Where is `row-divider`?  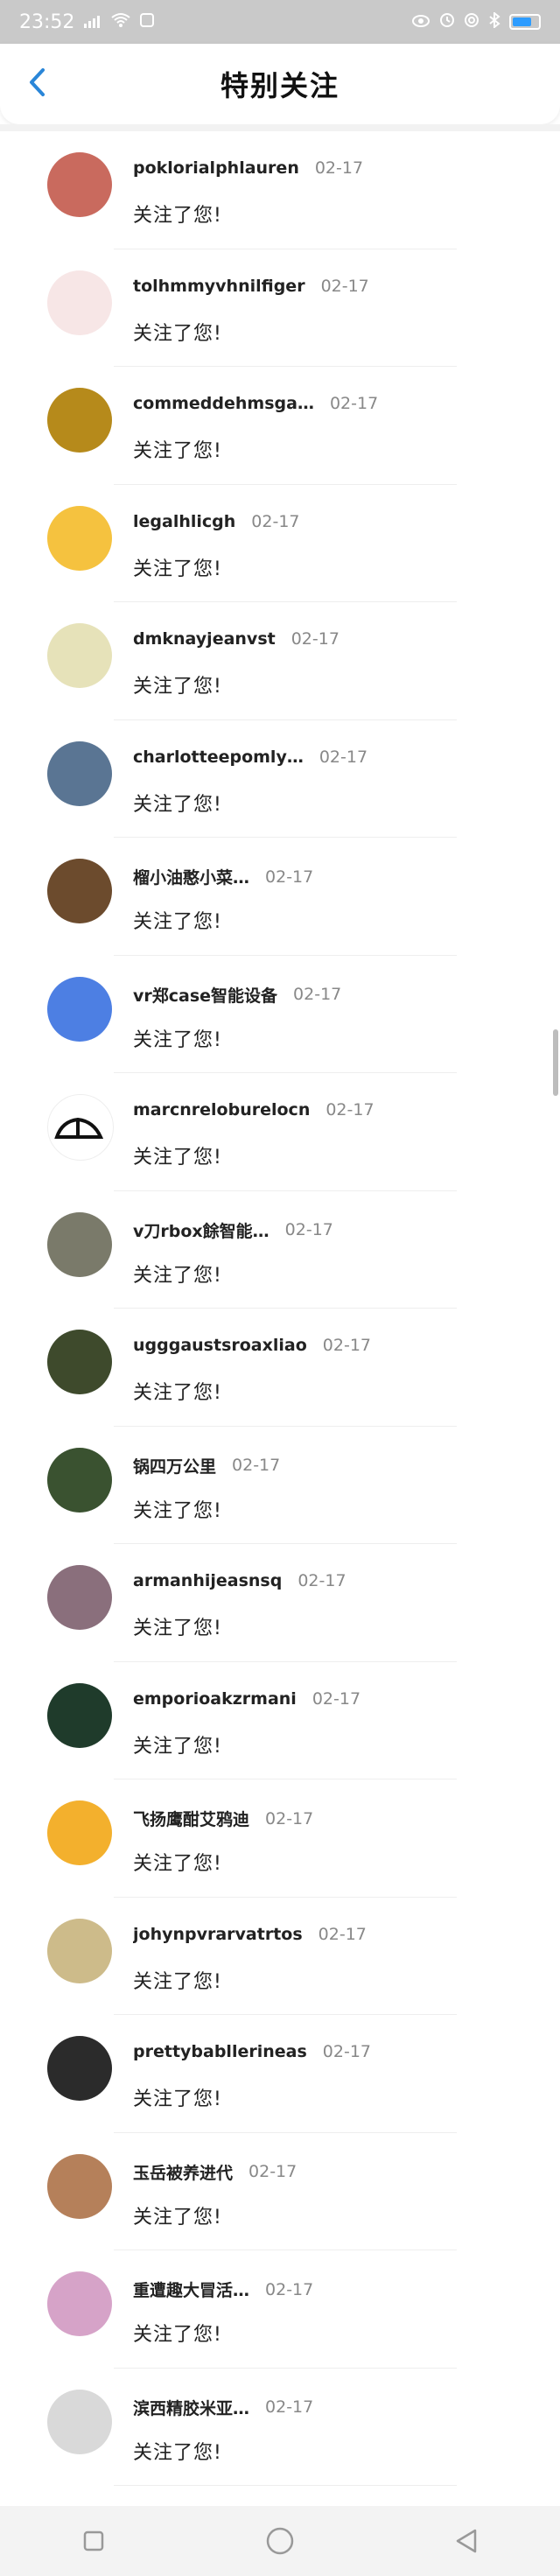 row-divider is located at coordinates (285, 2486).